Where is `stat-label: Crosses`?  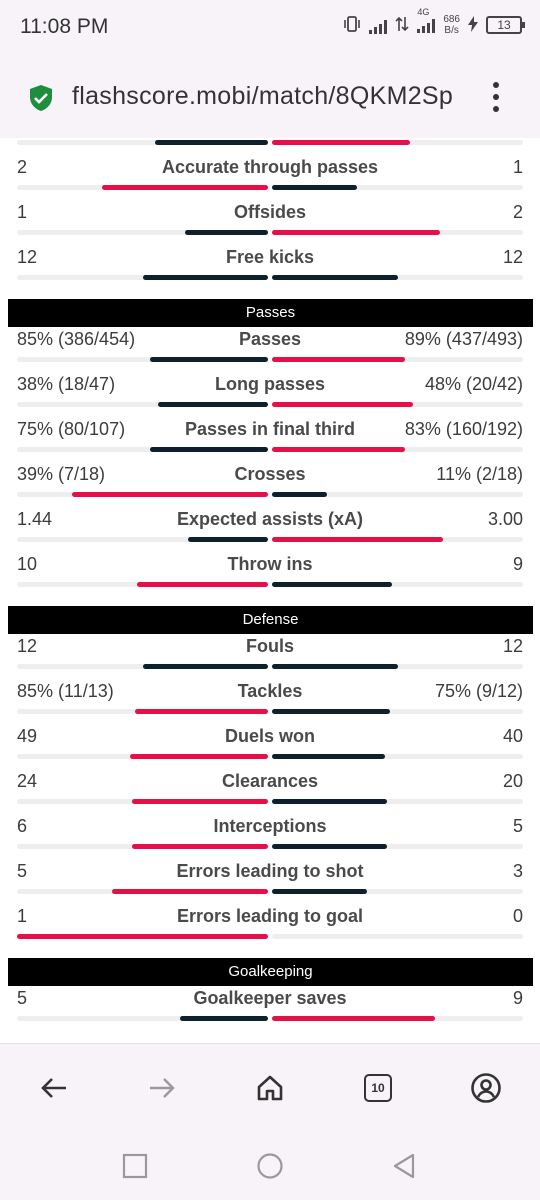 stat-label: Crosses is located at coordinates (270, 474).